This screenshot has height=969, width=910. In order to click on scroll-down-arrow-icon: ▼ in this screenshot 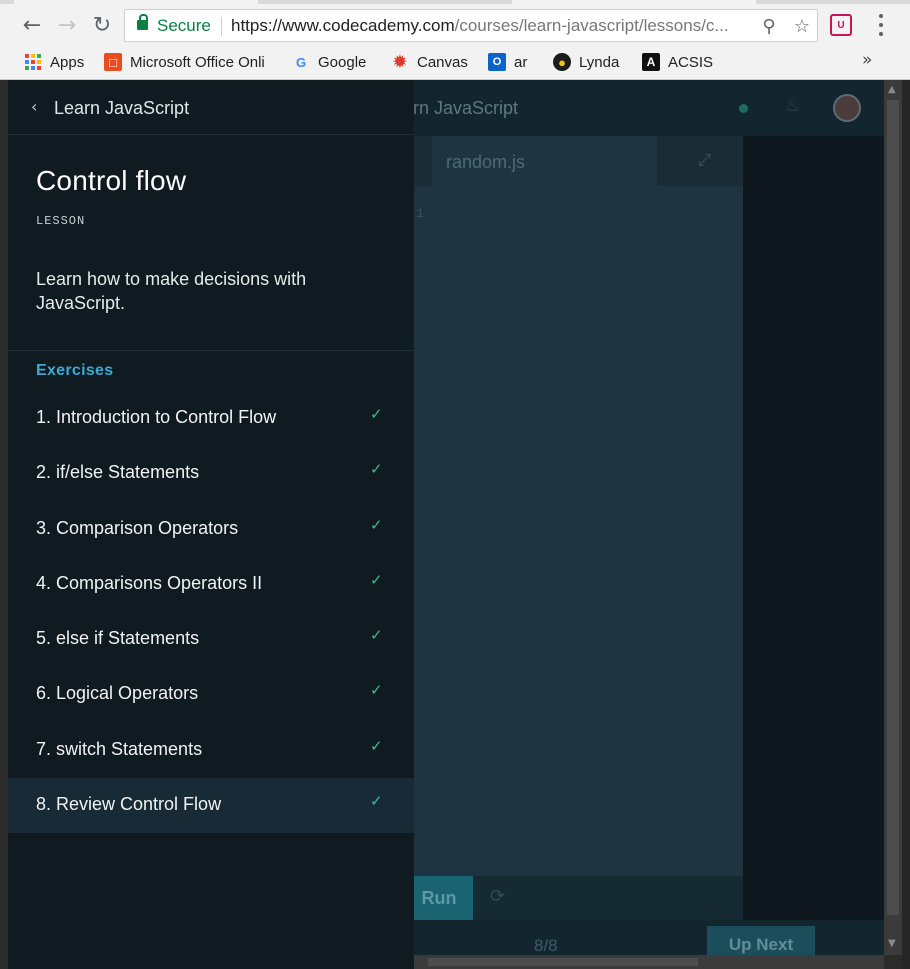, I will do `click(892, 943)`.